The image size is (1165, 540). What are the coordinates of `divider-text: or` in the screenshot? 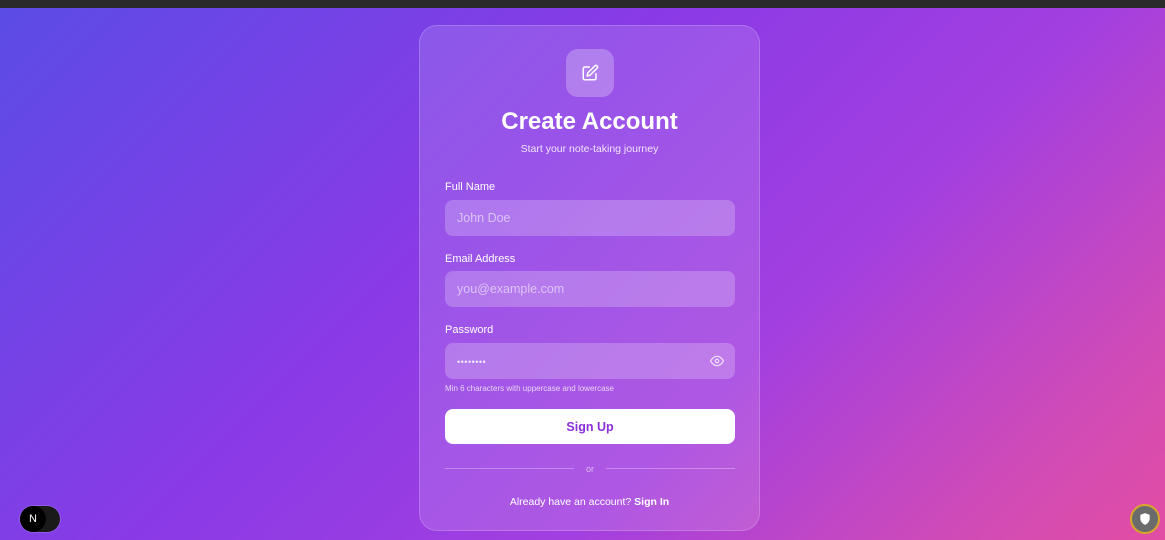 It's located at (590, 468).